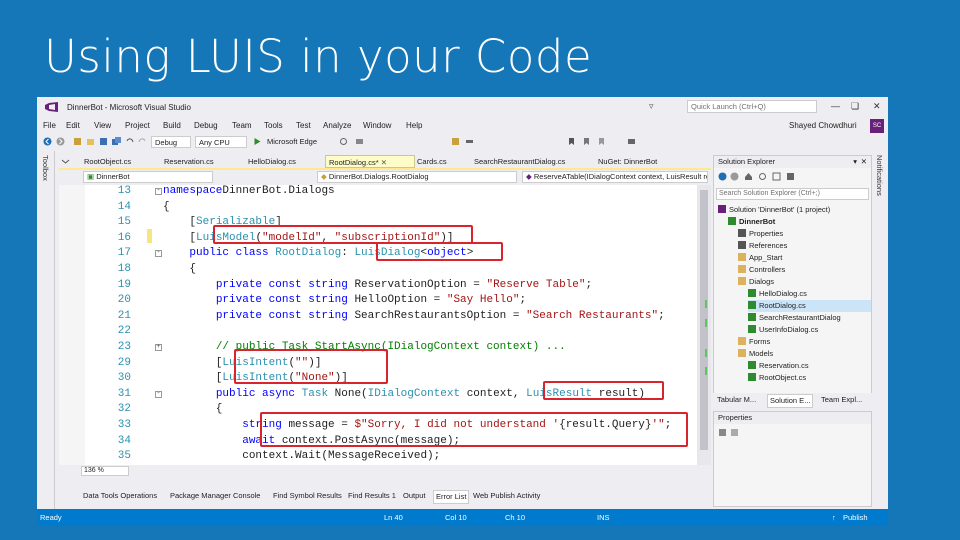 The image size is (960, 540). Describe the element at coordinates (120, 496) in the screenshot. I see `tab-data-tools-operations: Data Tools Operations` at that location.